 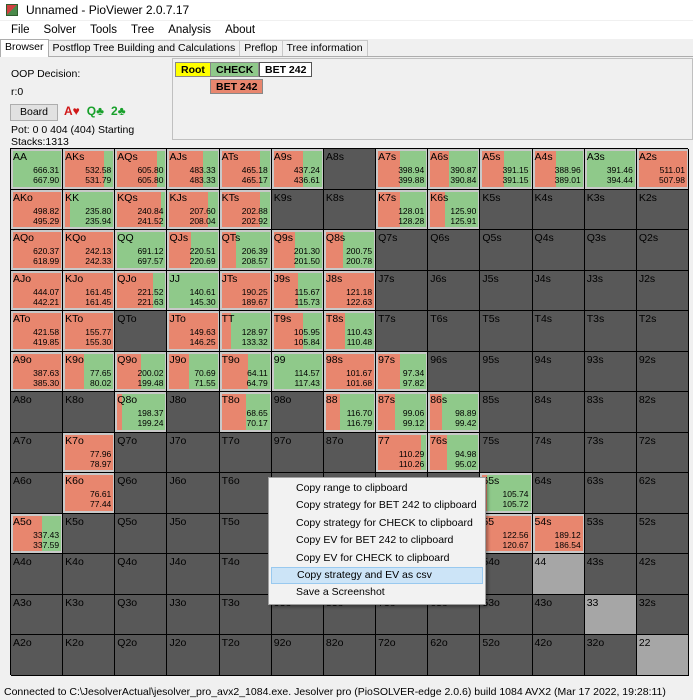 What do you see at coordinates (558, 250) in the screenshot?
I see `hand-cell: Q4s` at bounding box center [558, 250].